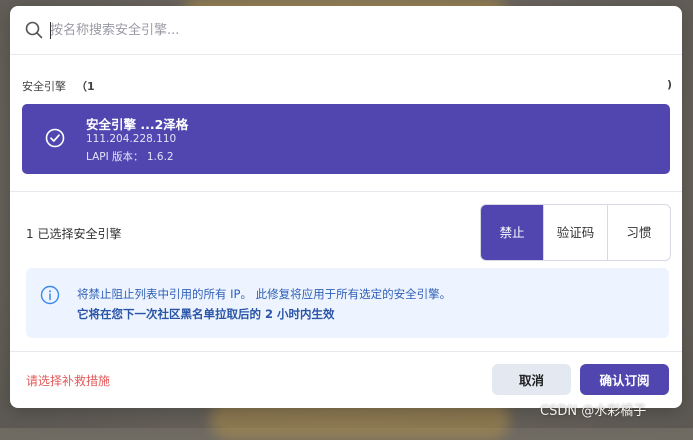  What do you see at coordinates (206, 314) in the screenshot?
I see `info-timing-text: 它将在您下一次社区黑名单拉取后的 2 小时内生效` at bounding box center [206, 314].